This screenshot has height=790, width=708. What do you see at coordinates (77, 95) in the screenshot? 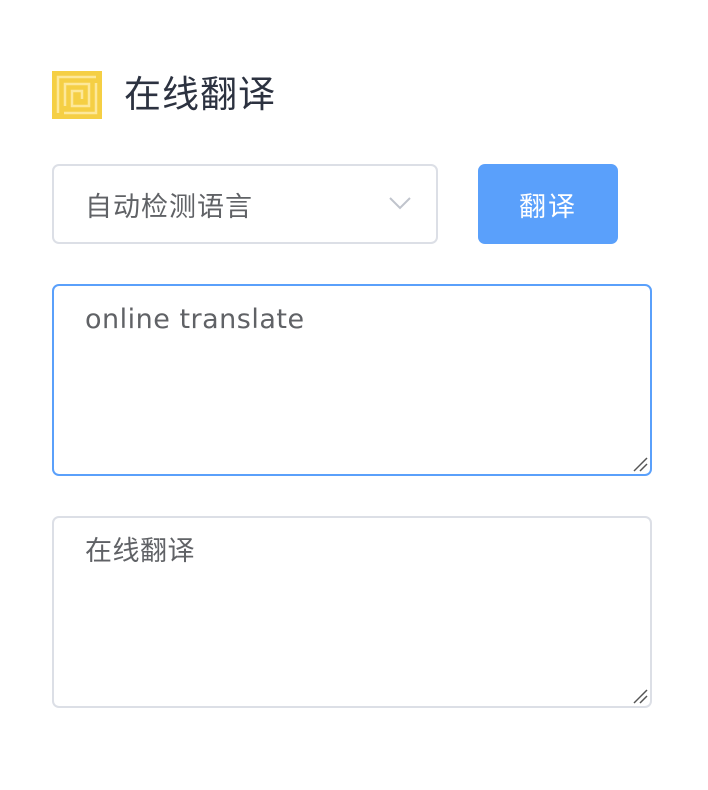
I see `logo-icon` at bounding box center [77, 95].